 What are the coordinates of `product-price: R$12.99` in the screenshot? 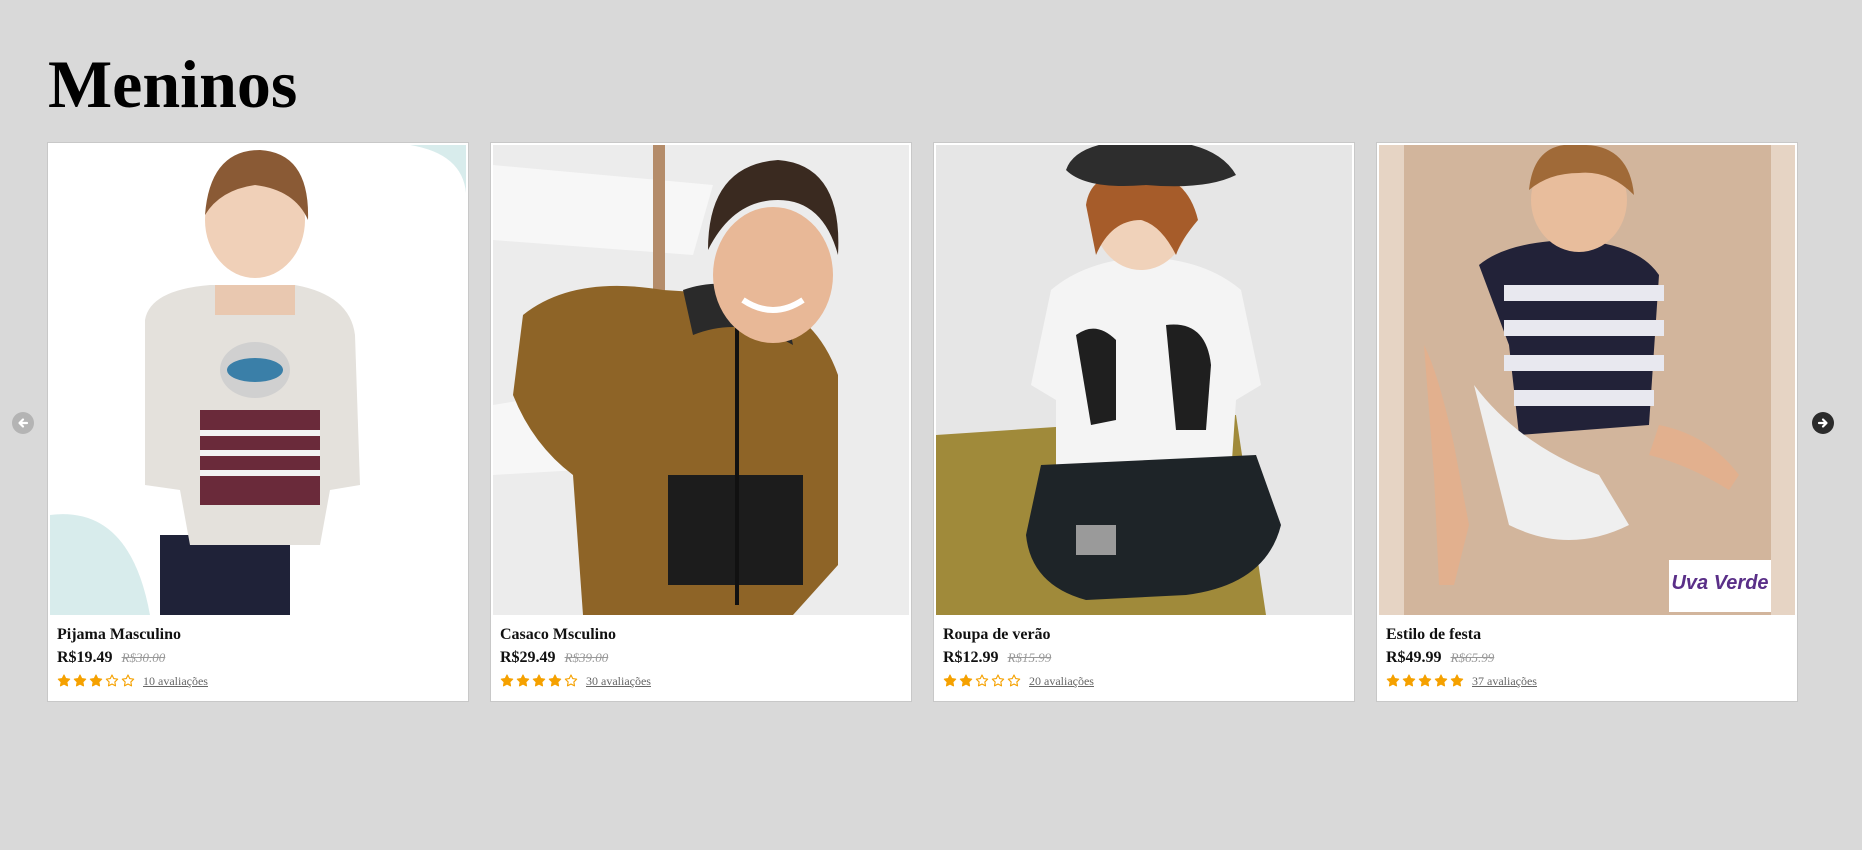 It's located at (971, 657).